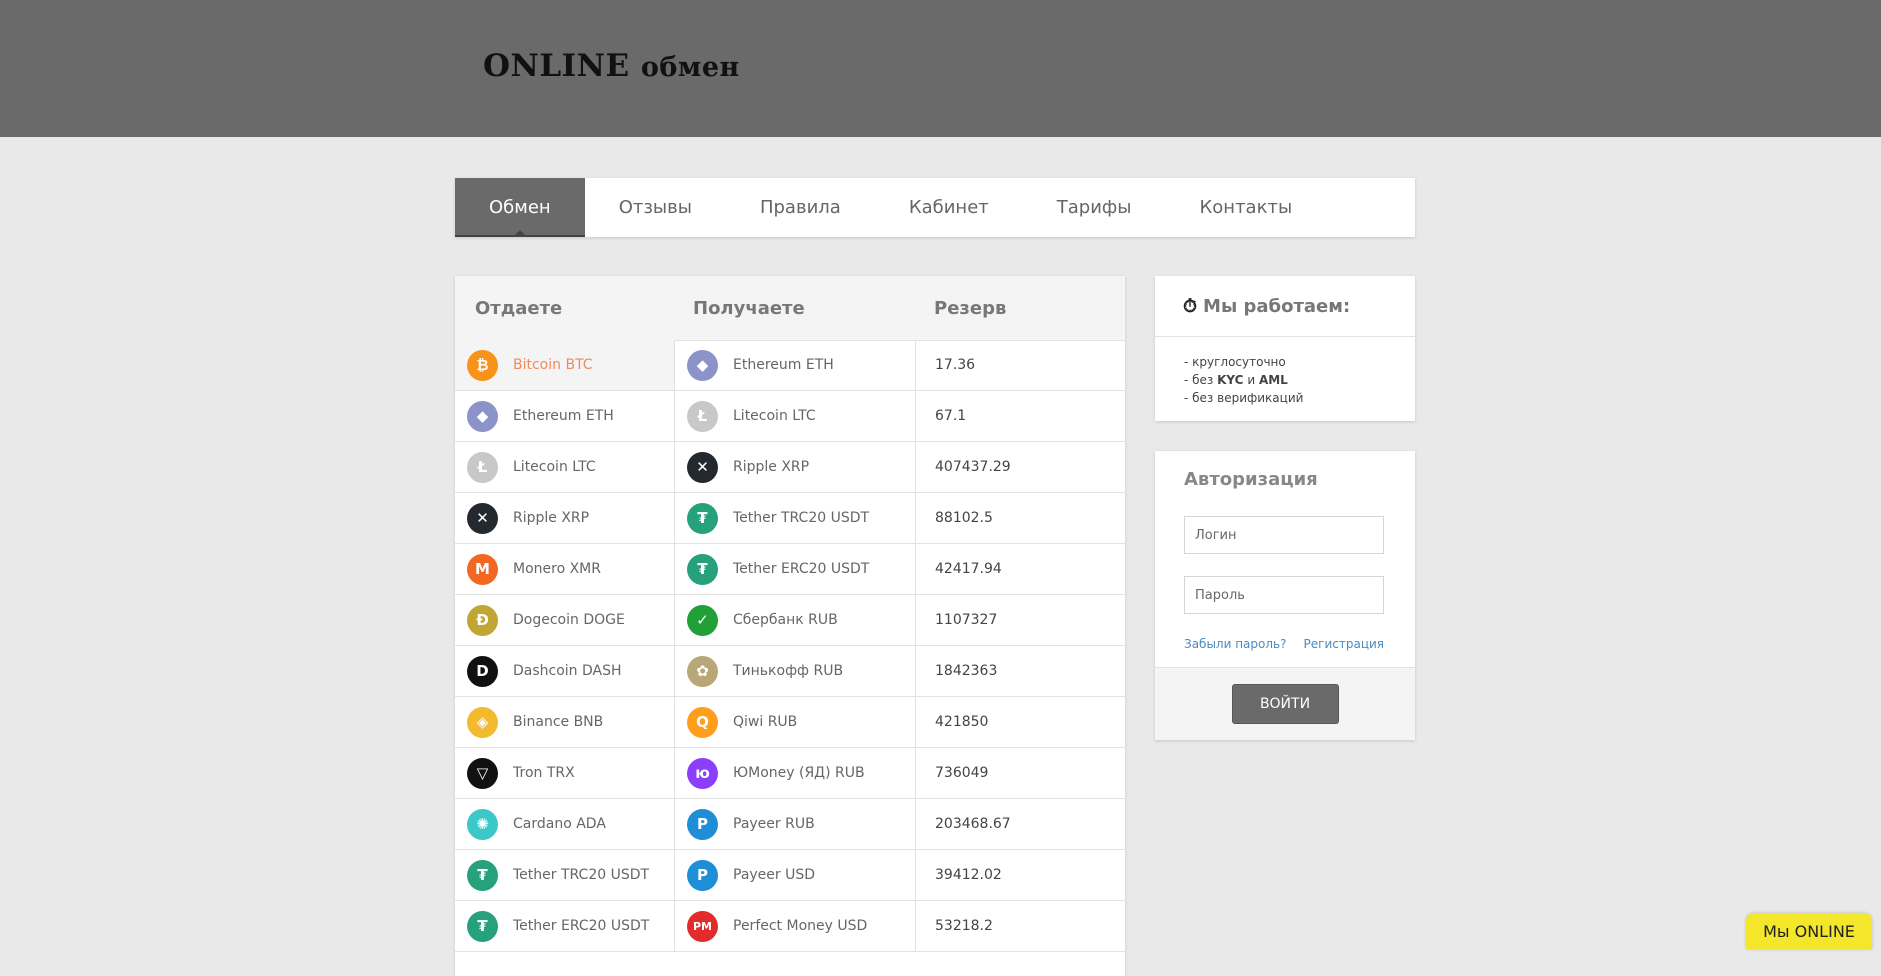 This screenshot has height=976, width=1881. I want to click on reserve-value: 67.1, so click(1020, 416).